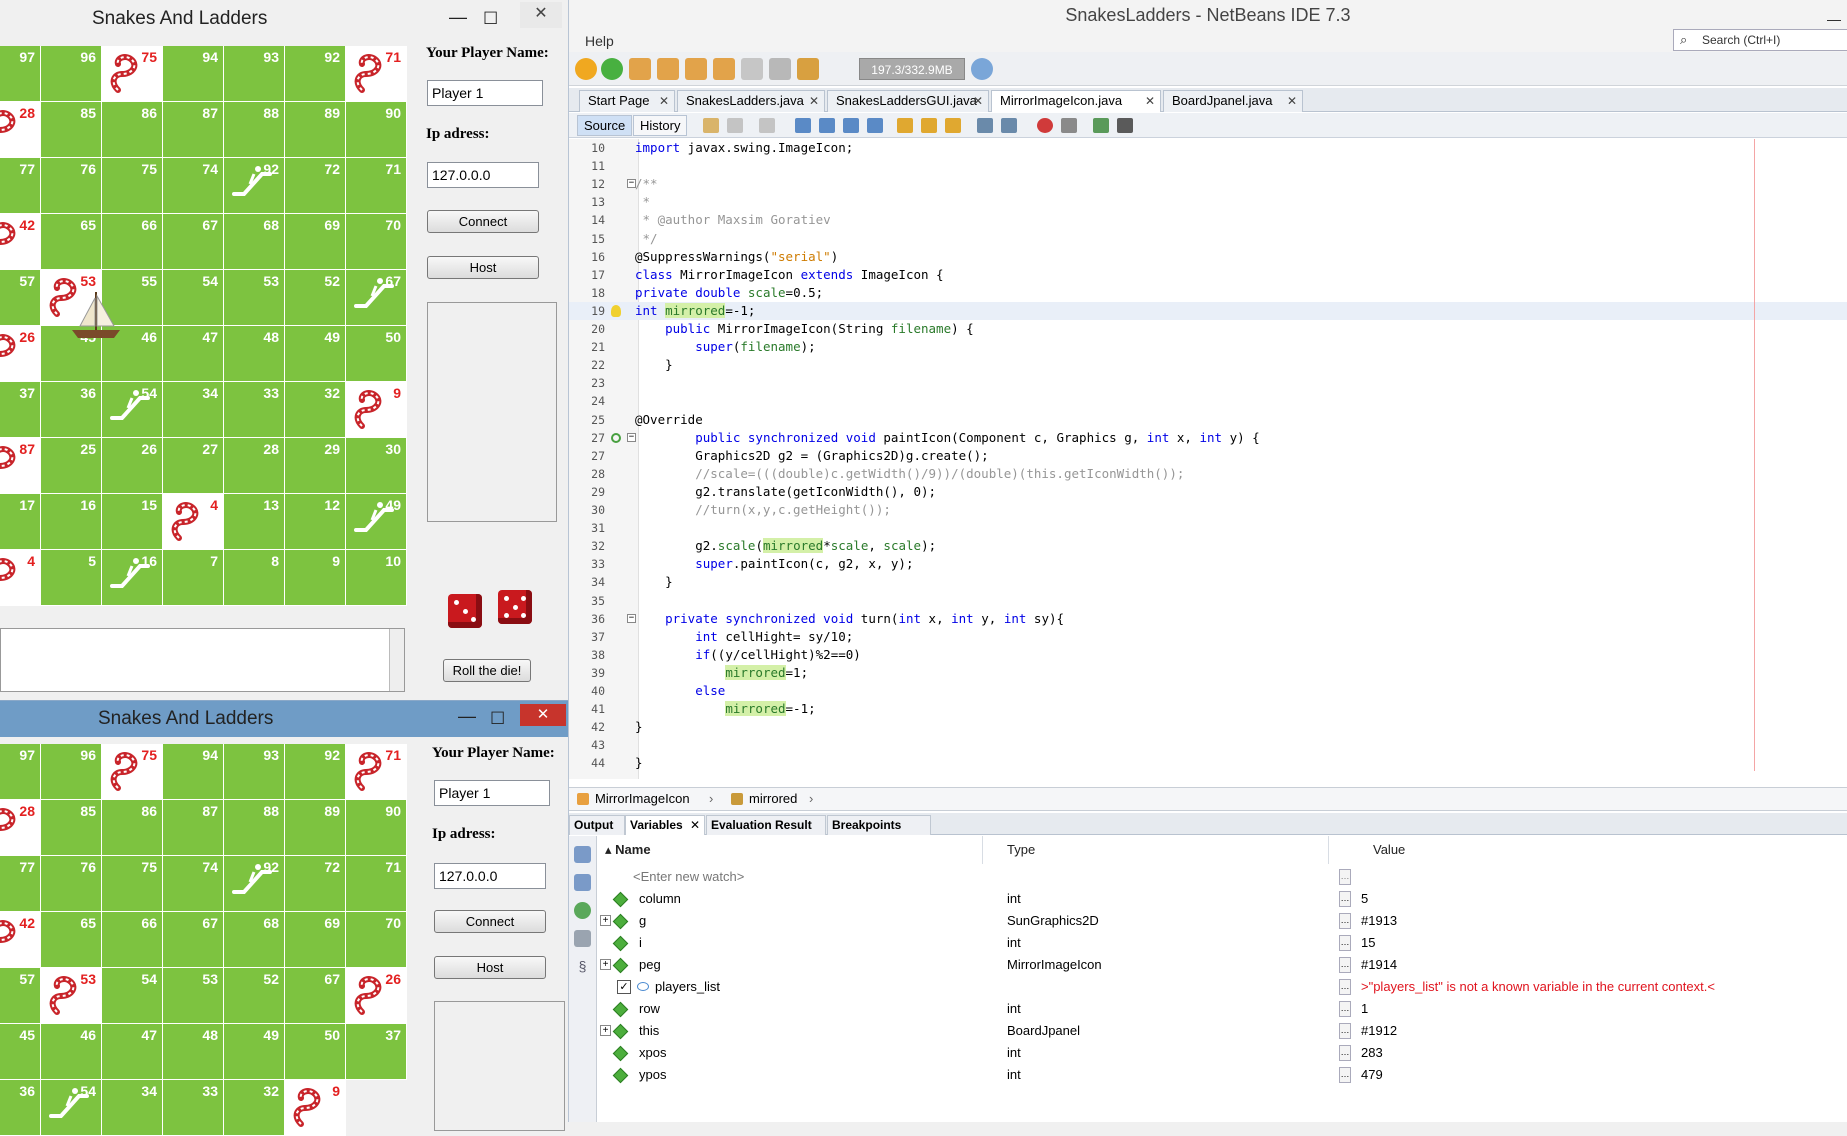 This screenshot has height=1136, width=1847. I want to click on code-line: 12 /** −, so click(1208, 184).